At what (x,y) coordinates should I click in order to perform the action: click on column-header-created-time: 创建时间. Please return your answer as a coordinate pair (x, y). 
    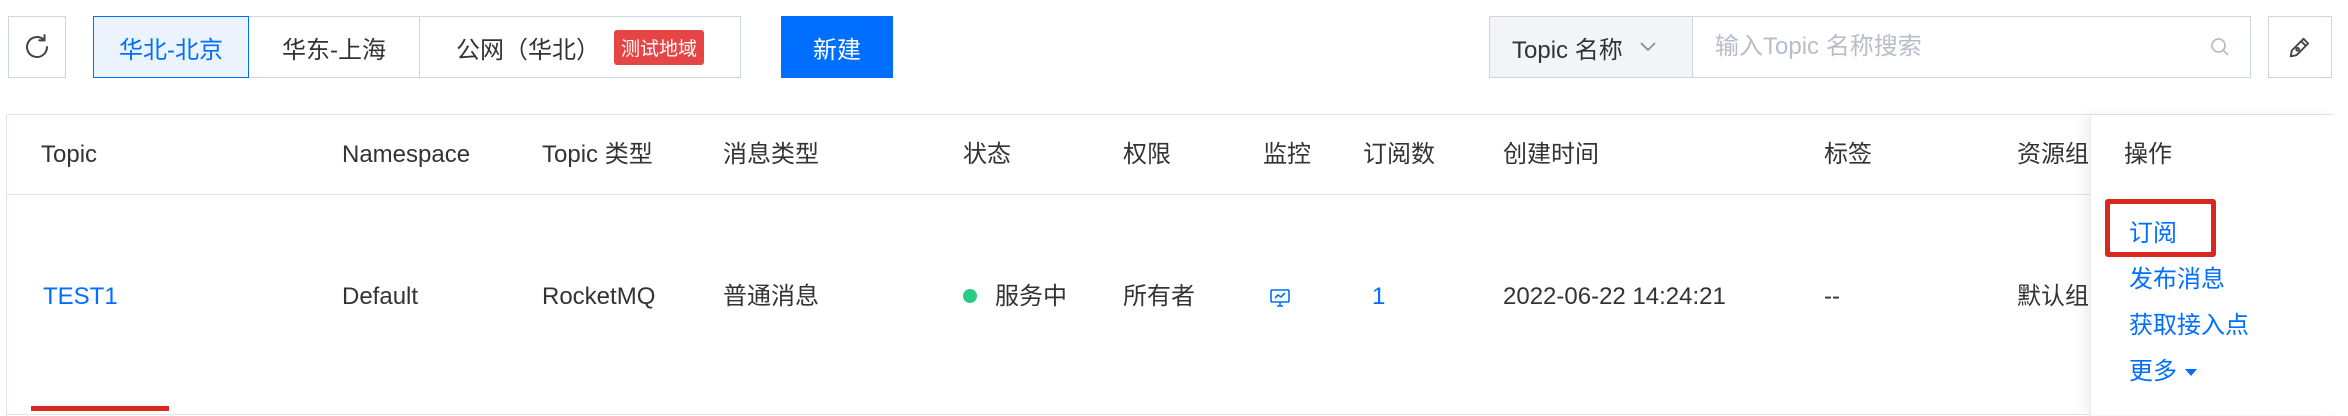
    Looking at the image, I should click on (1551, 154).